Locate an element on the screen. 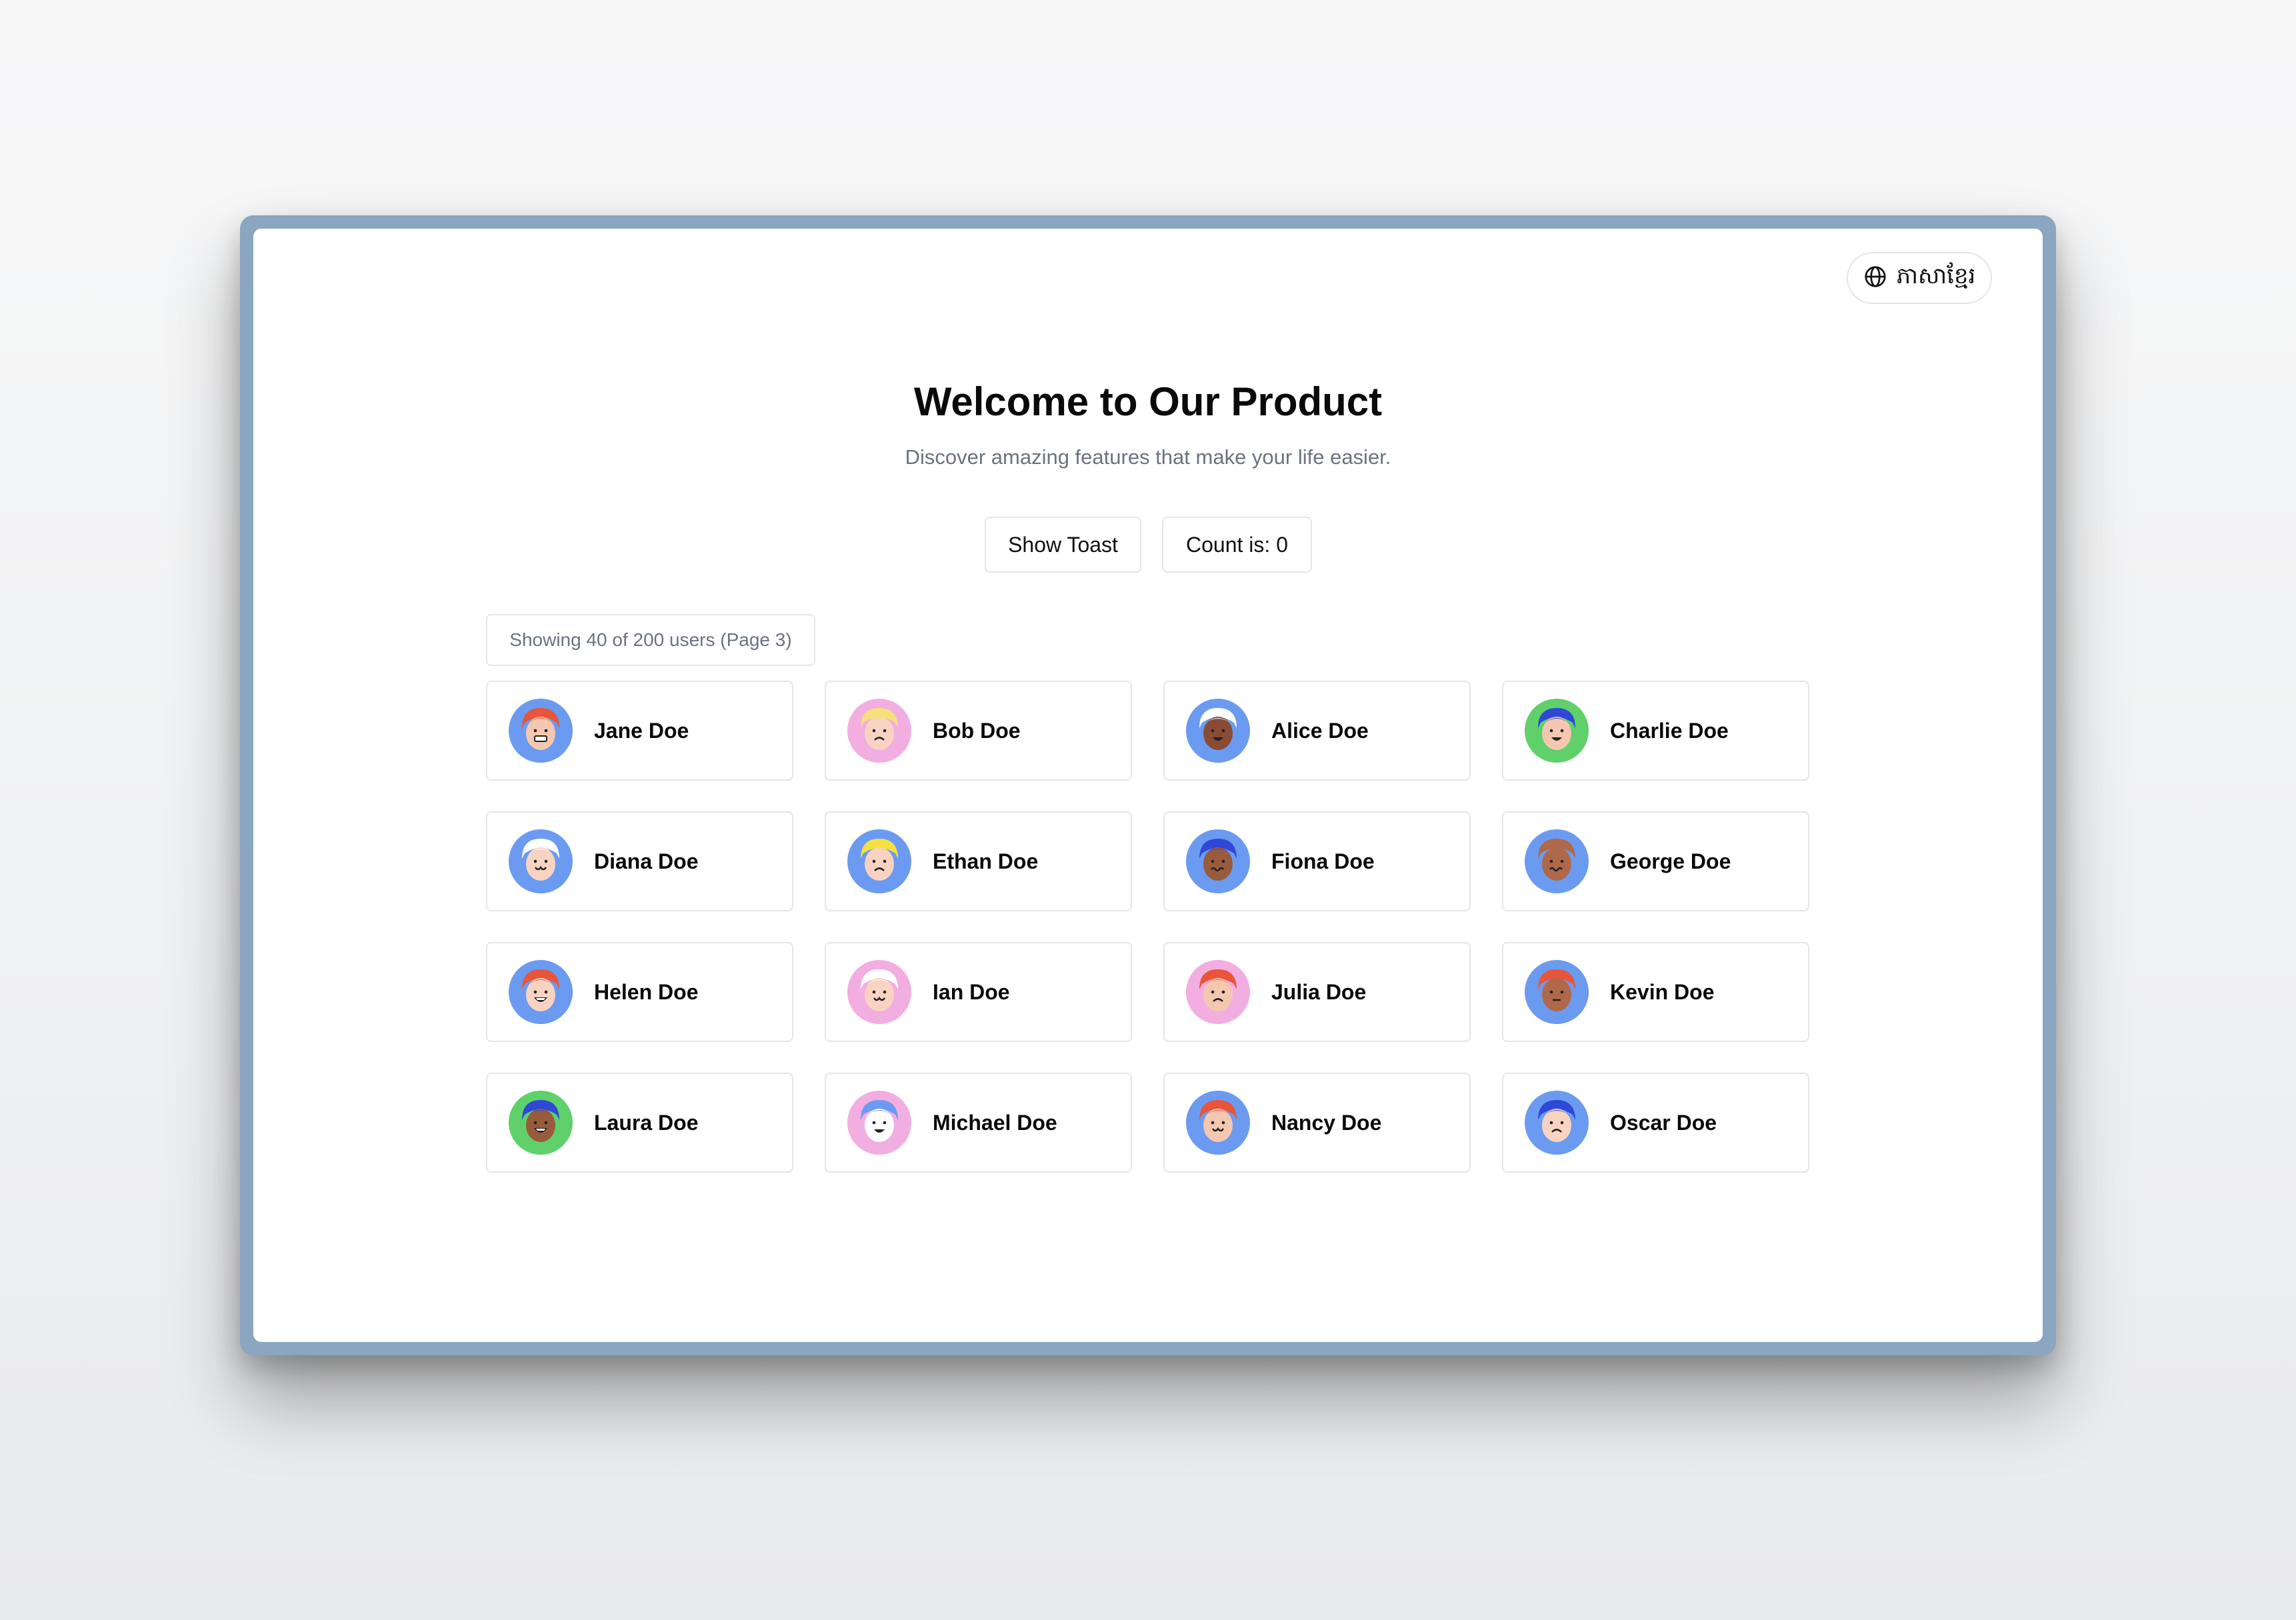 The height and width of the screenshot is (1620, 2296). user-name: Helen Doe is located at coordinates (646, 991).